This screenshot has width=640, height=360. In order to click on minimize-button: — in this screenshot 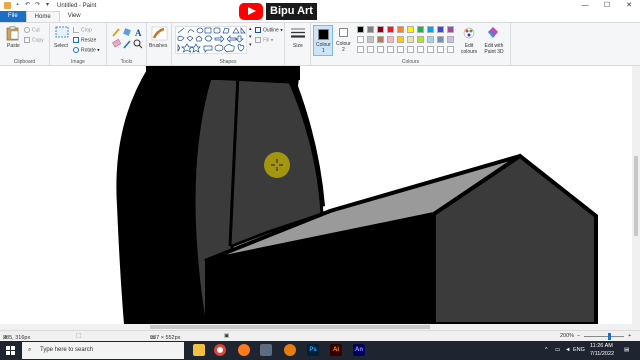, I will do `click(585, 5)`.